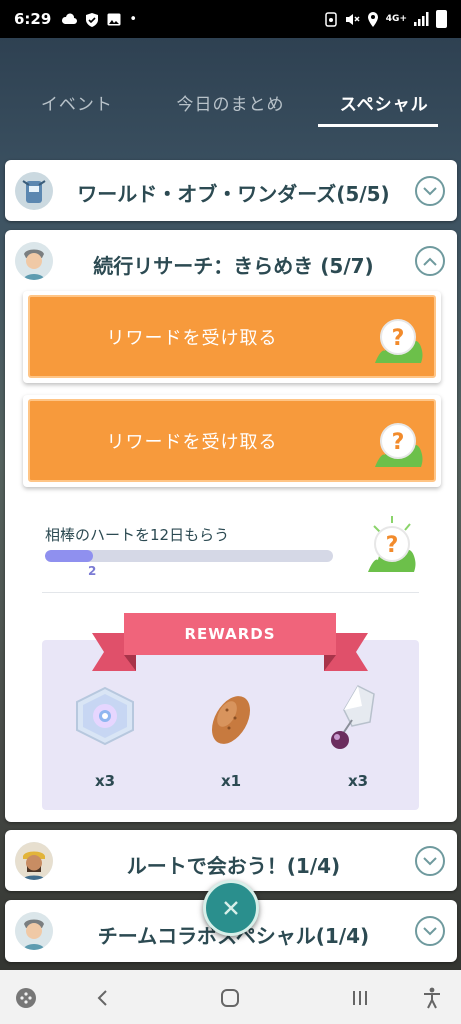 Image resolution: width=461 pixels, height=1024 pixels. What do you see at coordinates (384, 105) in the screenshot?
I see `tab-special: スペシャル` at bounding box center [384, 105].